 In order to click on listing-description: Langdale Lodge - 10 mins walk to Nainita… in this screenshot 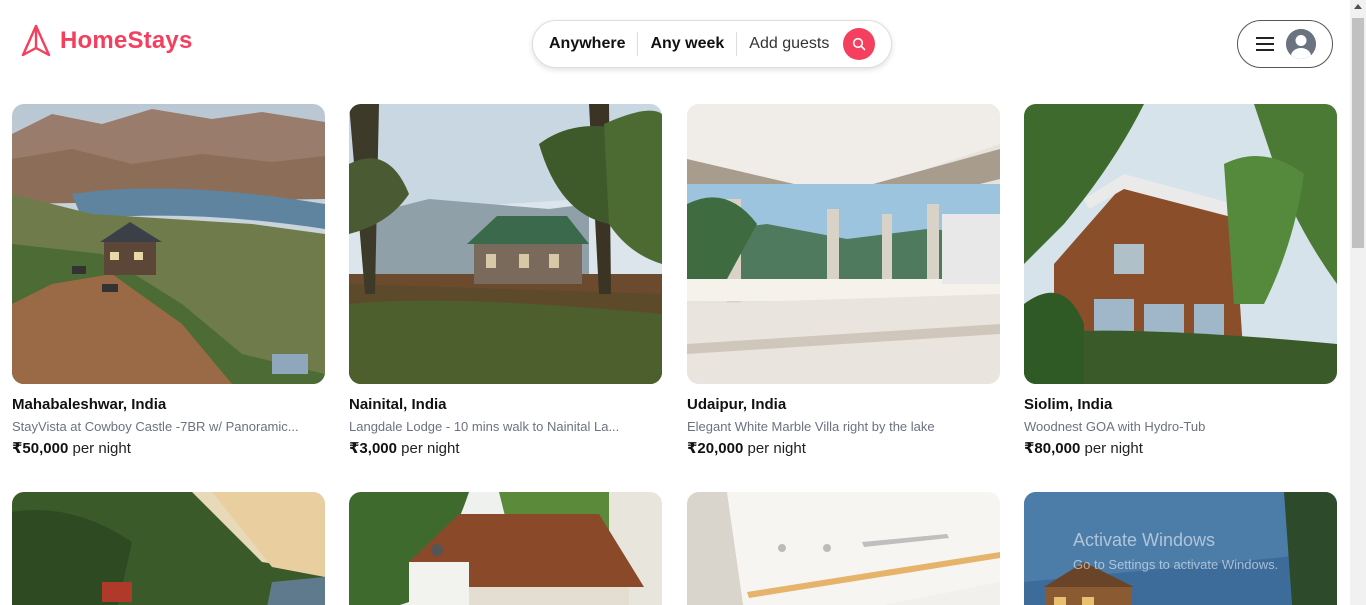, I will do `click(484, 426)`.